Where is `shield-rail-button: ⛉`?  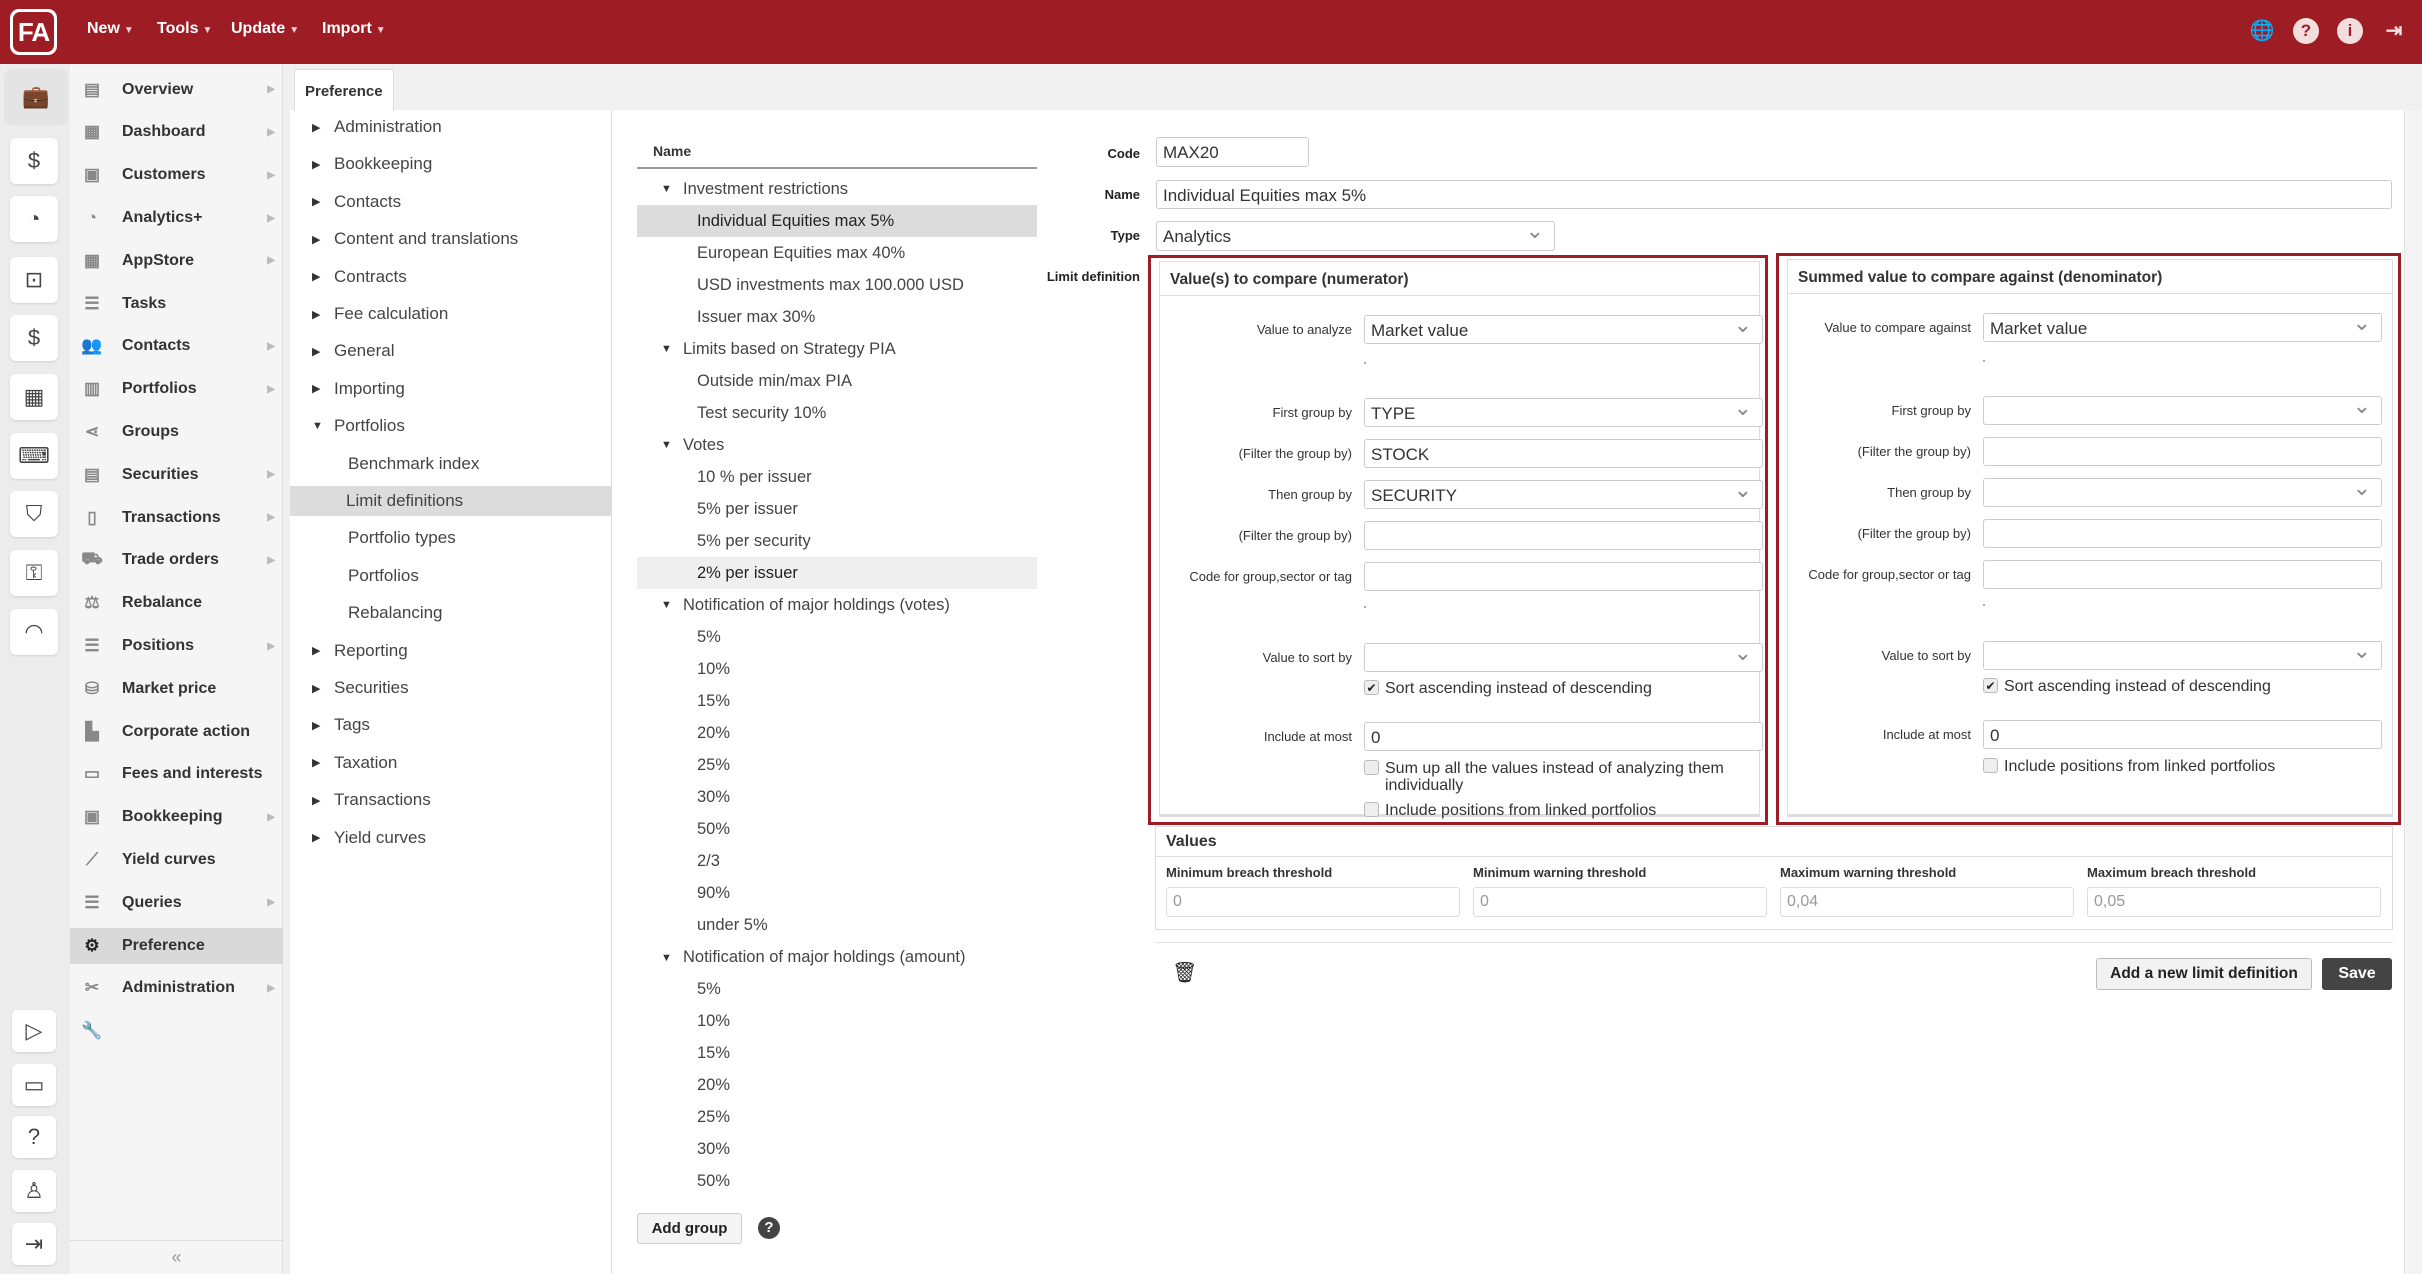 shield-rail-button: ⛉ is located at coordinates (34, 514).